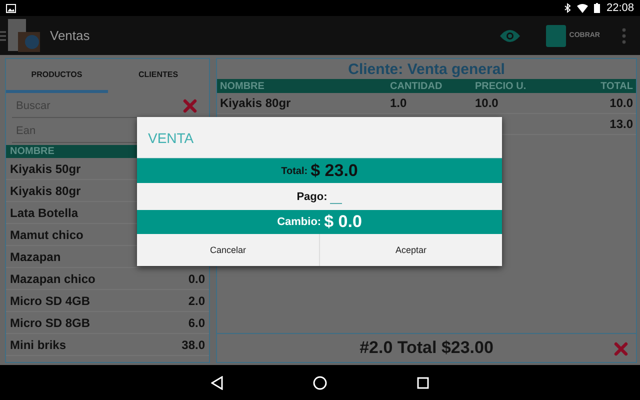 The image size is (640, 400). I want to click on product-name: Micro SD 8GB, so click(50, 323).